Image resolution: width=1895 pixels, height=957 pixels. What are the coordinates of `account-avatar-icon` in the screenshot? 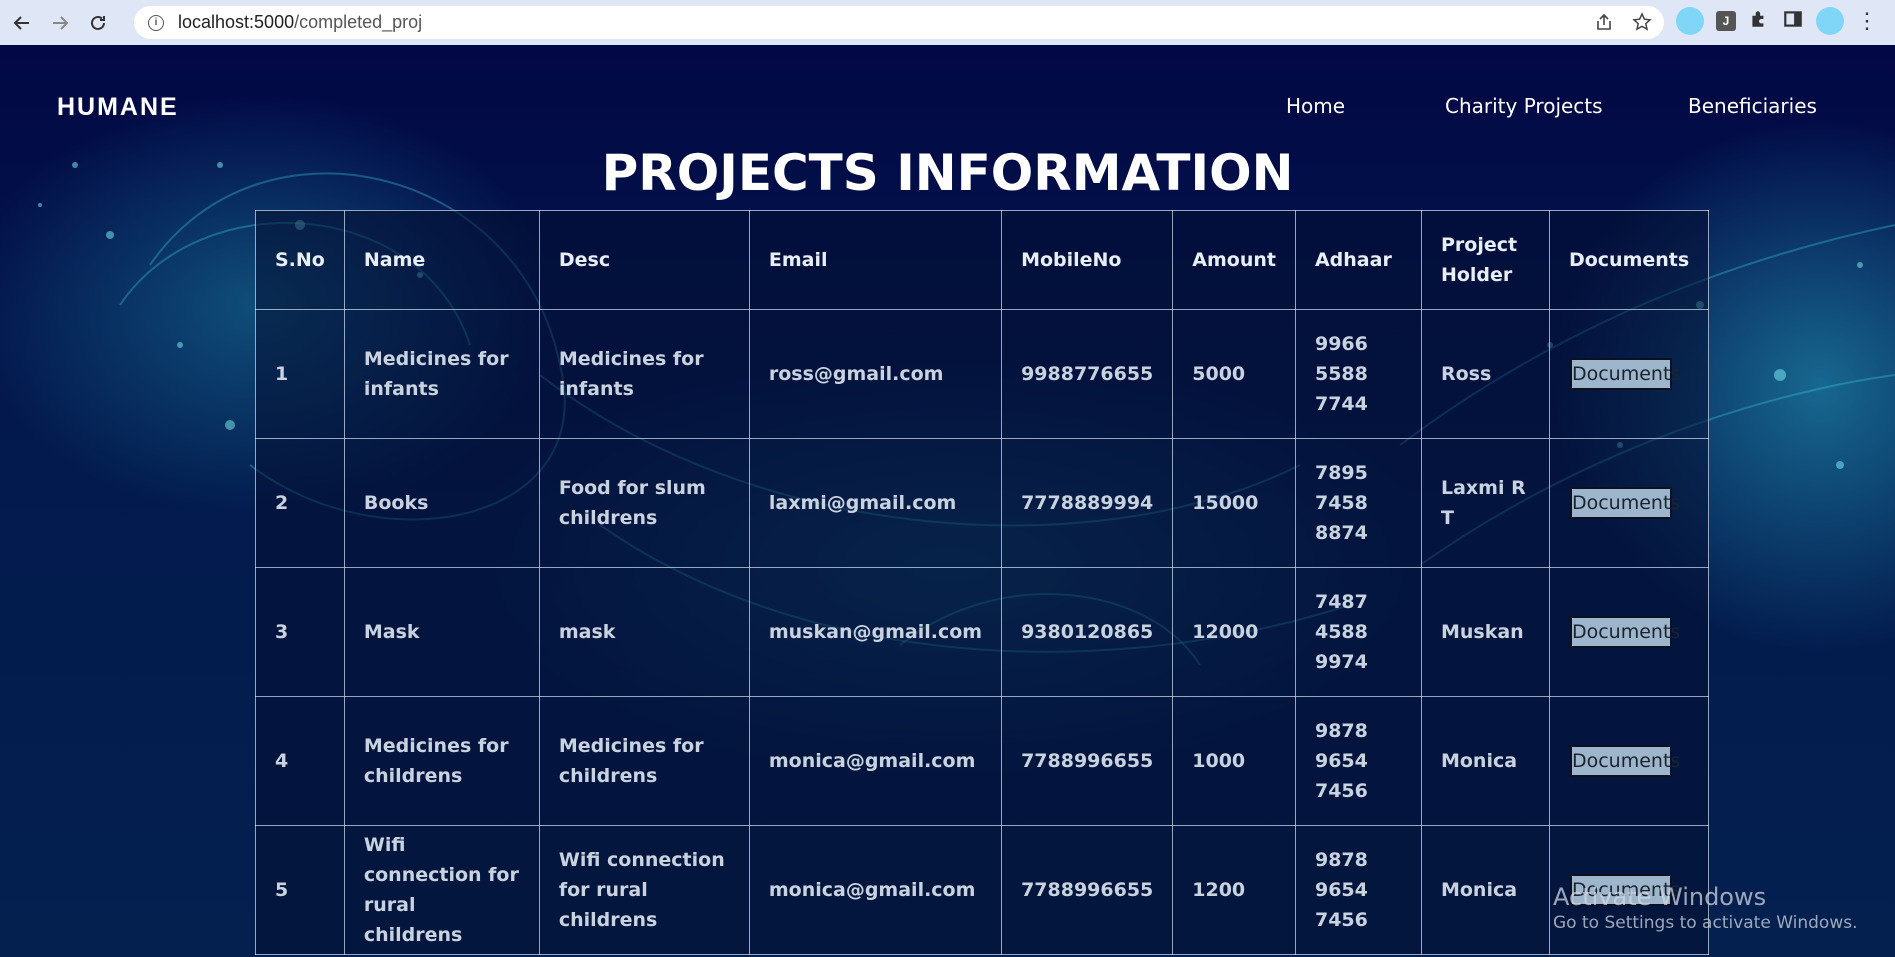 It's located at (1830, 21).